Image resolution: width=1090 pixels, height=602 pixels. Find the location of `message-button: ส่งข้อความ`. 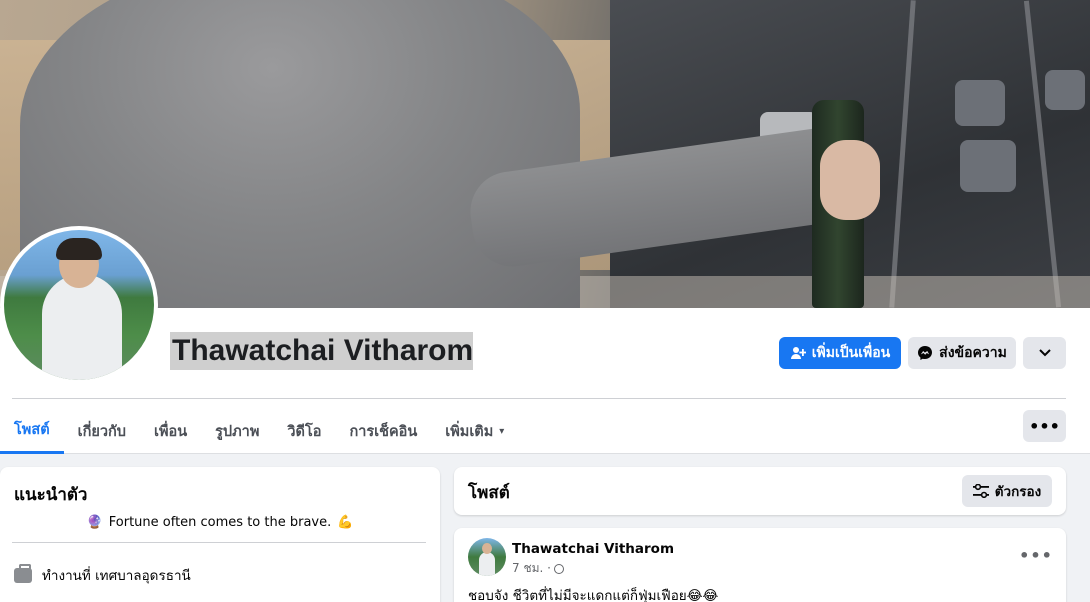

message-button: ส่งข้อความ is located at coordinates (962, 353).